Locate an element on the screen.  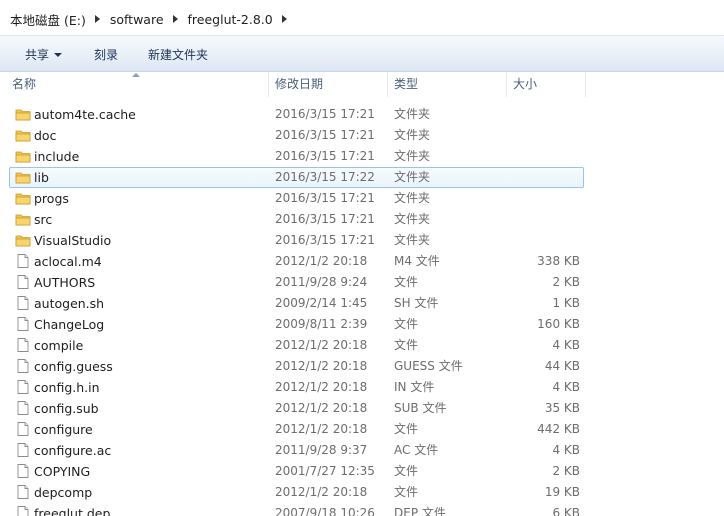
column-header-row: 名称 修改日期 类型 大小 is located at coordinates (362, 84).